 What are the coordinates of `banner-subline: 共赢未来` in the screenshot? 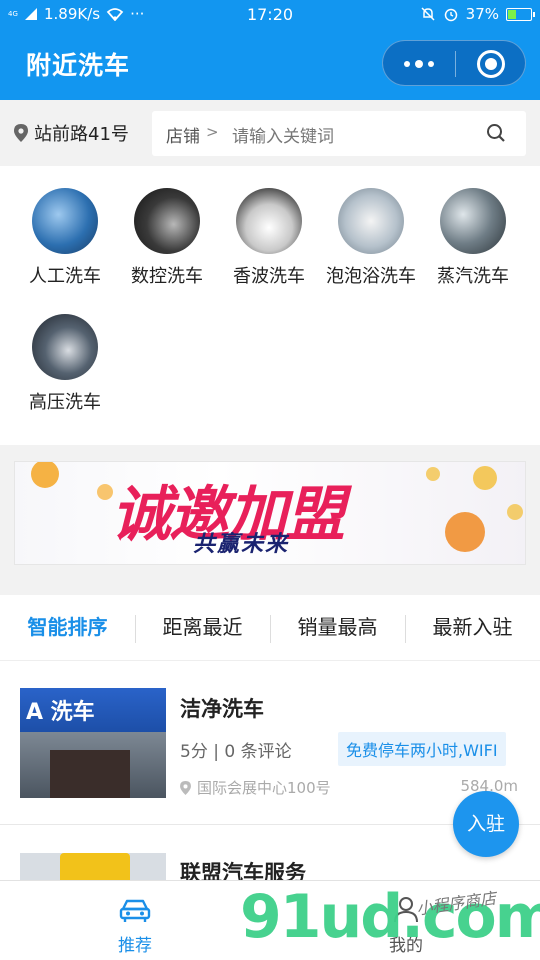 It's located at (241, 544).